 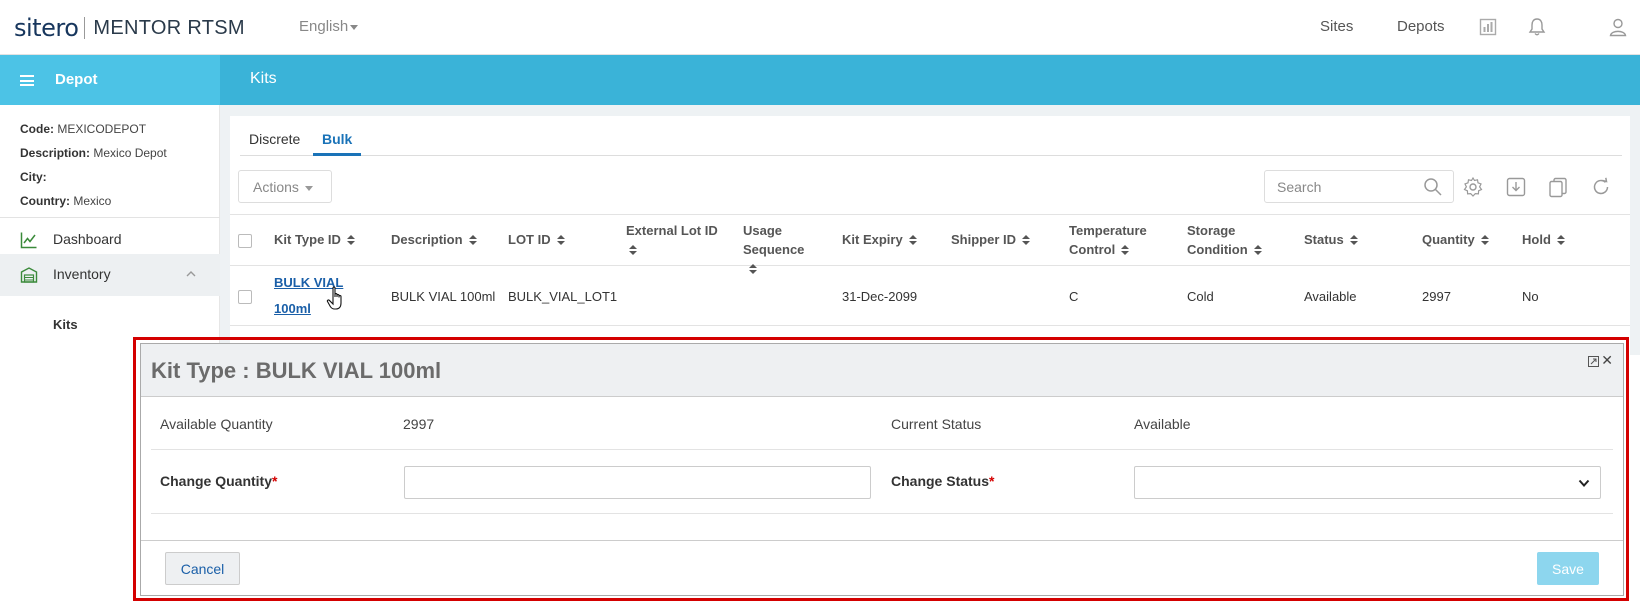 What do you see at coordinates (1331, 239) in the screenshot?
I see `column-header-status: Status` at bounding box center [1331, 239].